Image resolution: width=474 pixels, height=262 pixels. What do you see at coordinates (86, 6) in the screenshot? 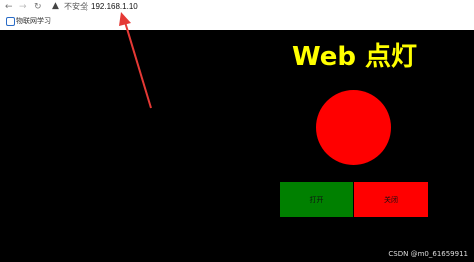
I see `address-separator` at bounding box center [86, 6].